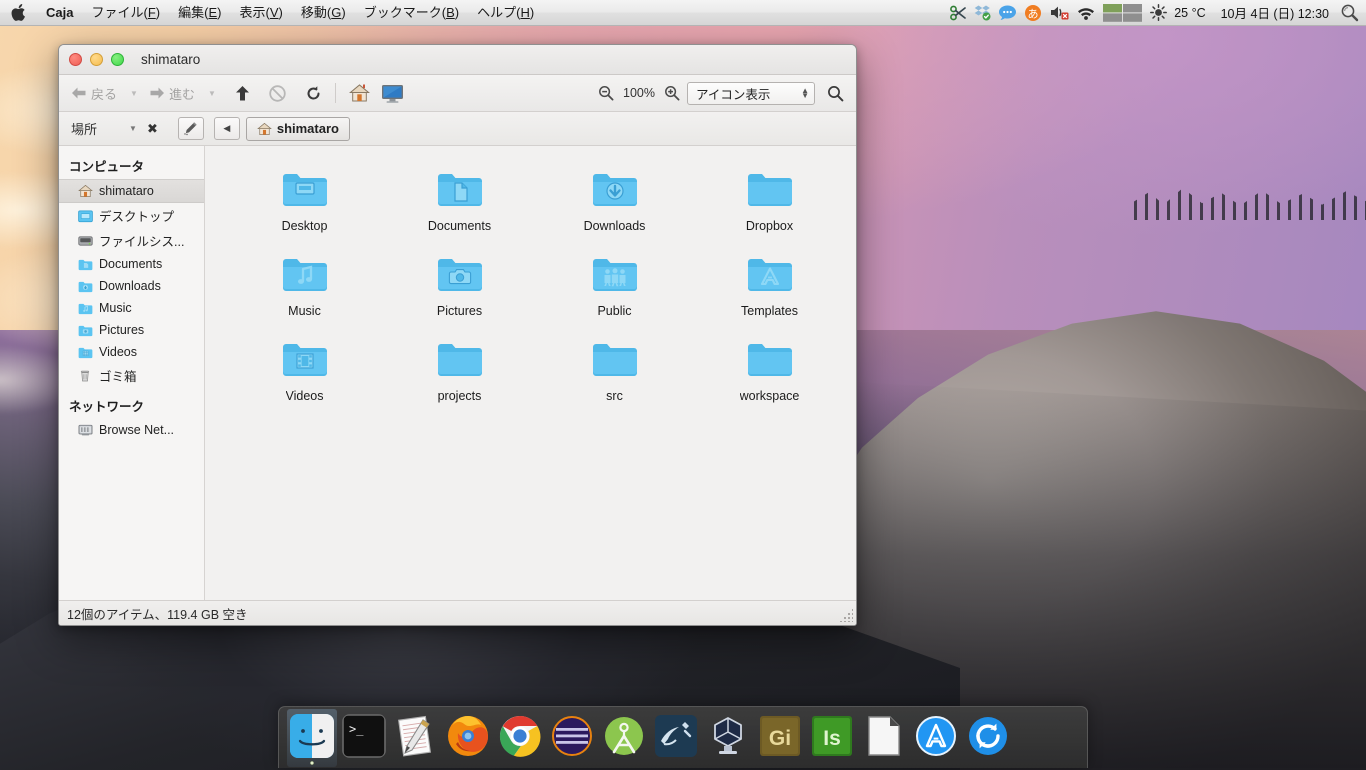  Describe the element at coordinates (191, 128) in the screenshot. I see `edit-path-button` at that location.